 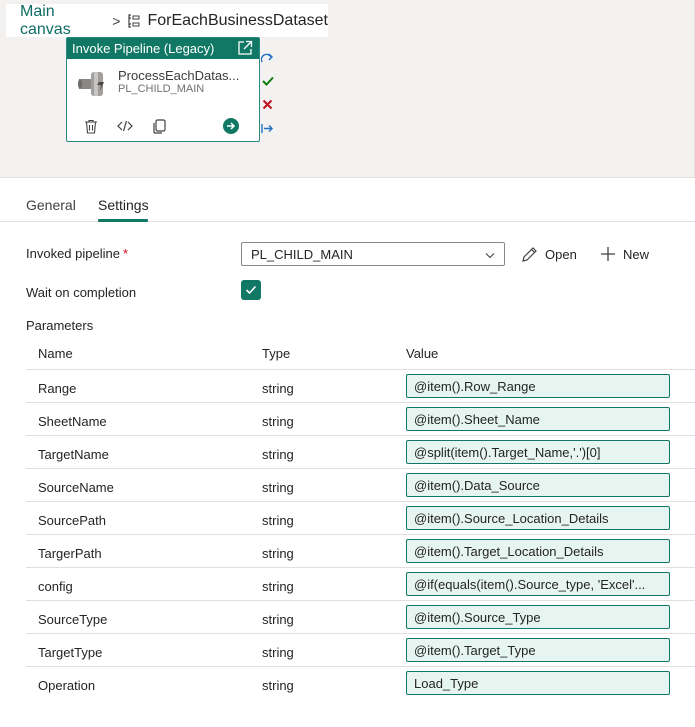 What do you see at coordinates (60, 325) in the screenshot?
I see `parameters-label: Parameters` at bounding box center [60, 325].